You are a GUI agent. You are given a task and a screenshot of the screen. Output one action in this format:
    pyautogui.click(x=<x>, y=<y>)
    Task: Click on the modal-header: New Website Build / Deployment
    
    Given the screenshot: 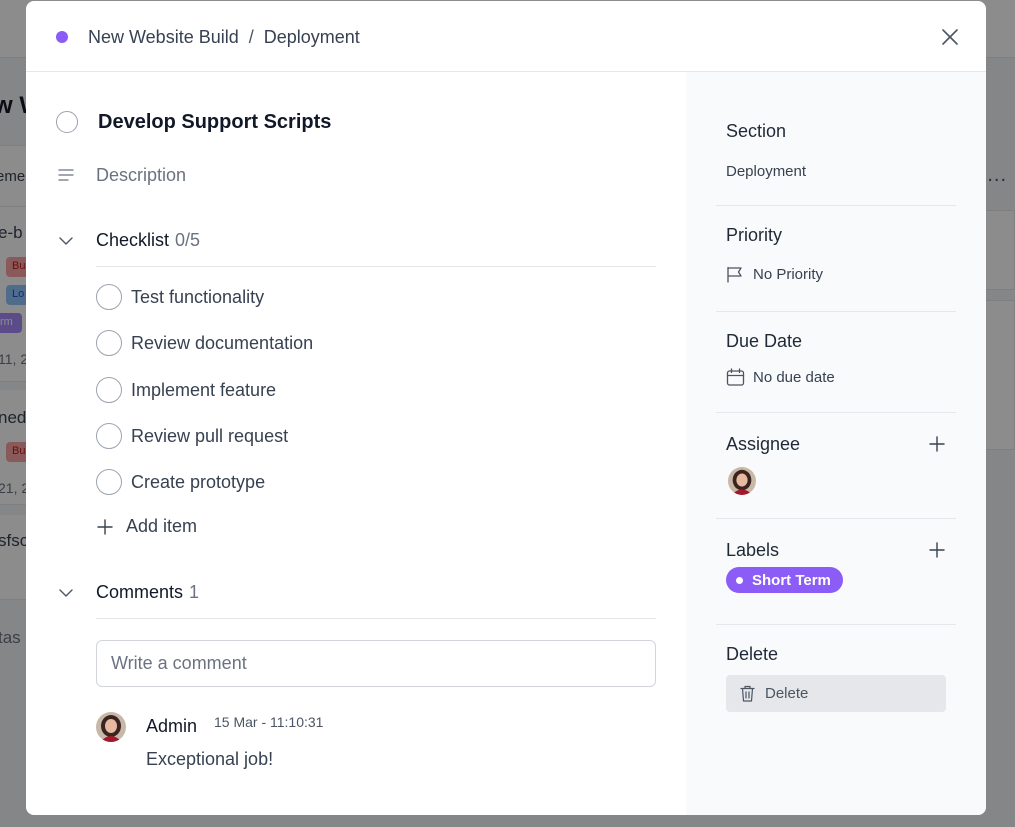 What is the action you would take?
    pyautogui.click(x=506, y=36)
    